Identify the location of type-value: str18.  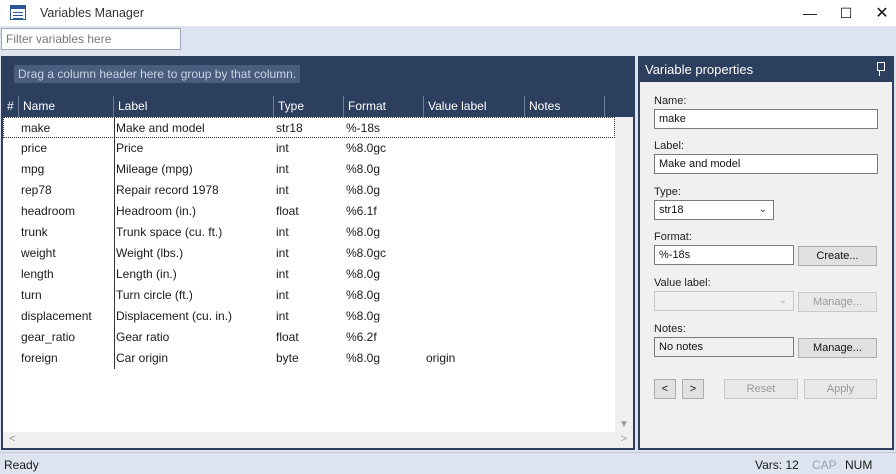
(671, 210).